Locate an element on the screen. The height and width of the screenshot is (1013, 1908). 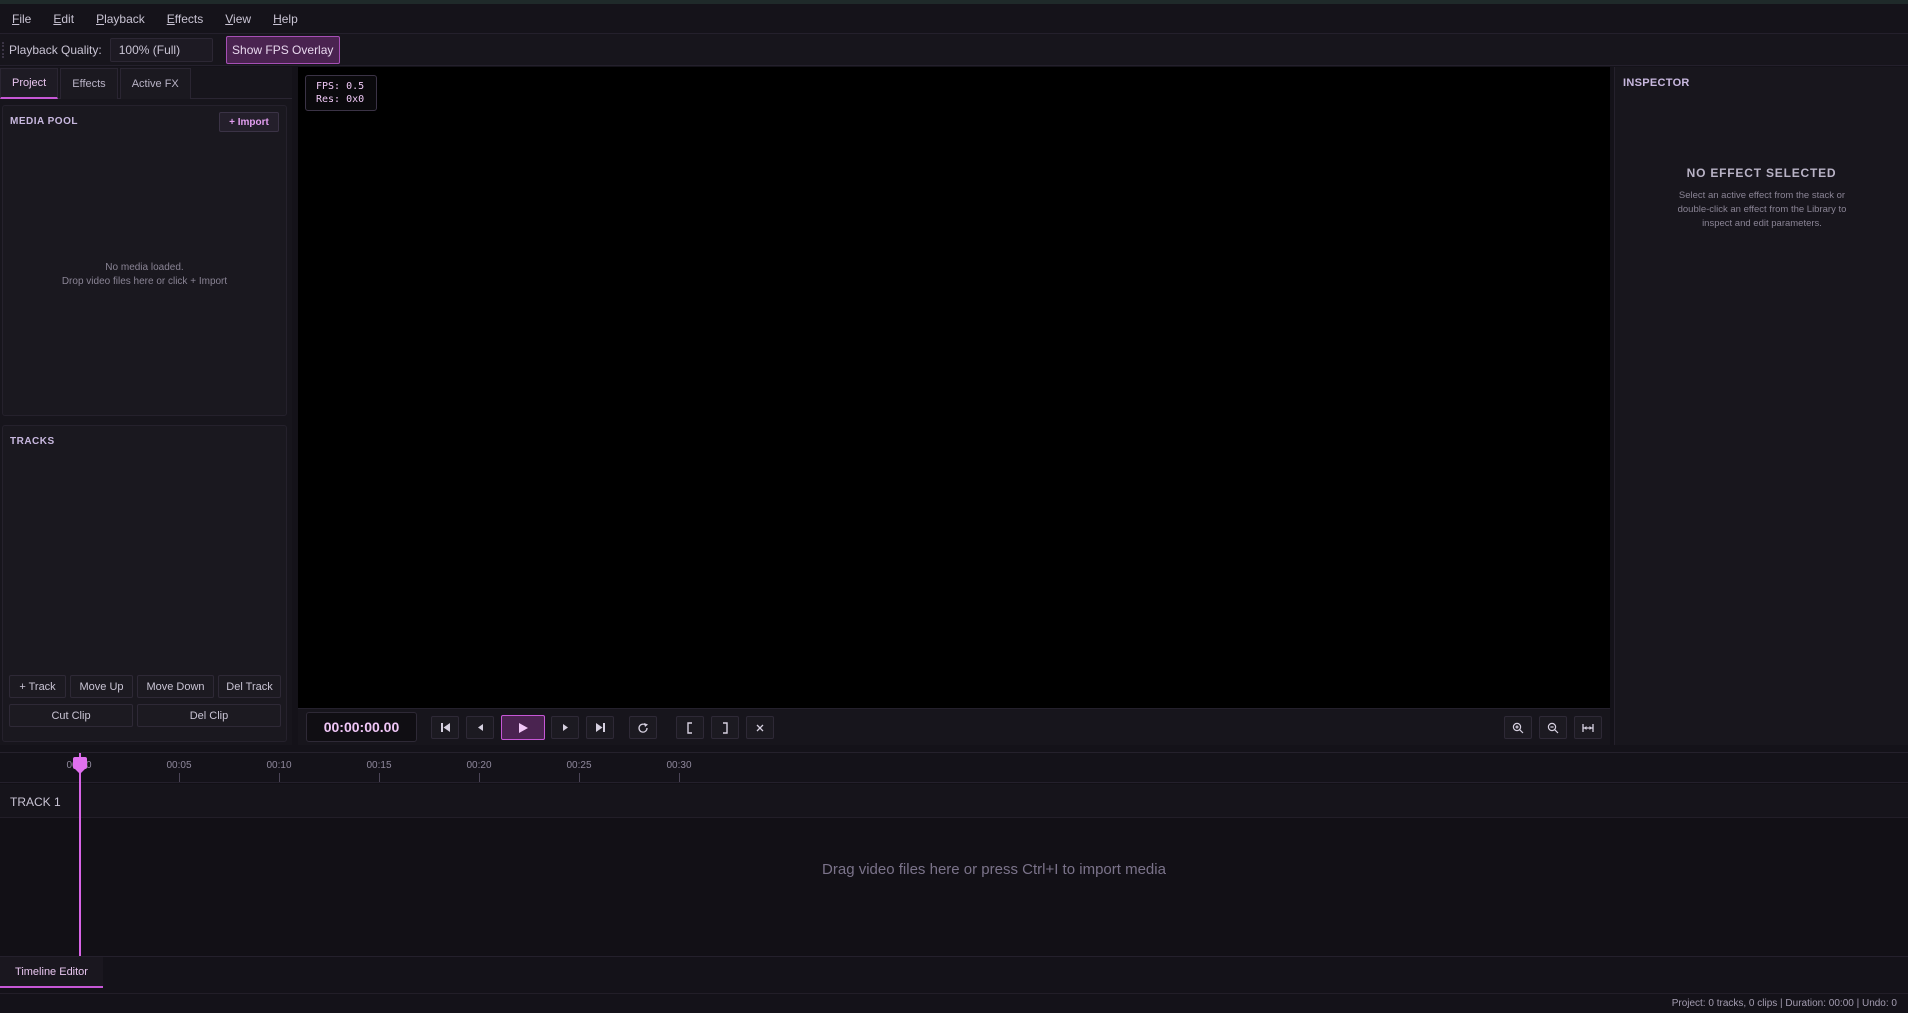
tab-active-fx: Active FX is located at coordinates (155, 83).